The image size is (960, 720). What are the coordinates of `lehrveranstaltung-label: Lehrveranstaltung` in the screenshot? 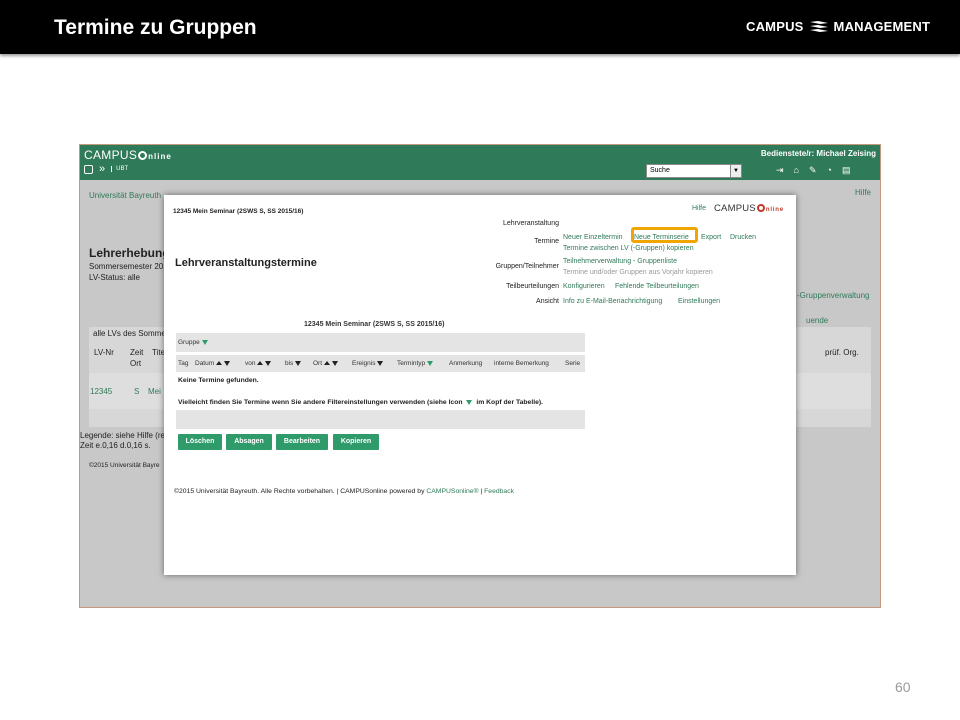 It's located at (530, 223).